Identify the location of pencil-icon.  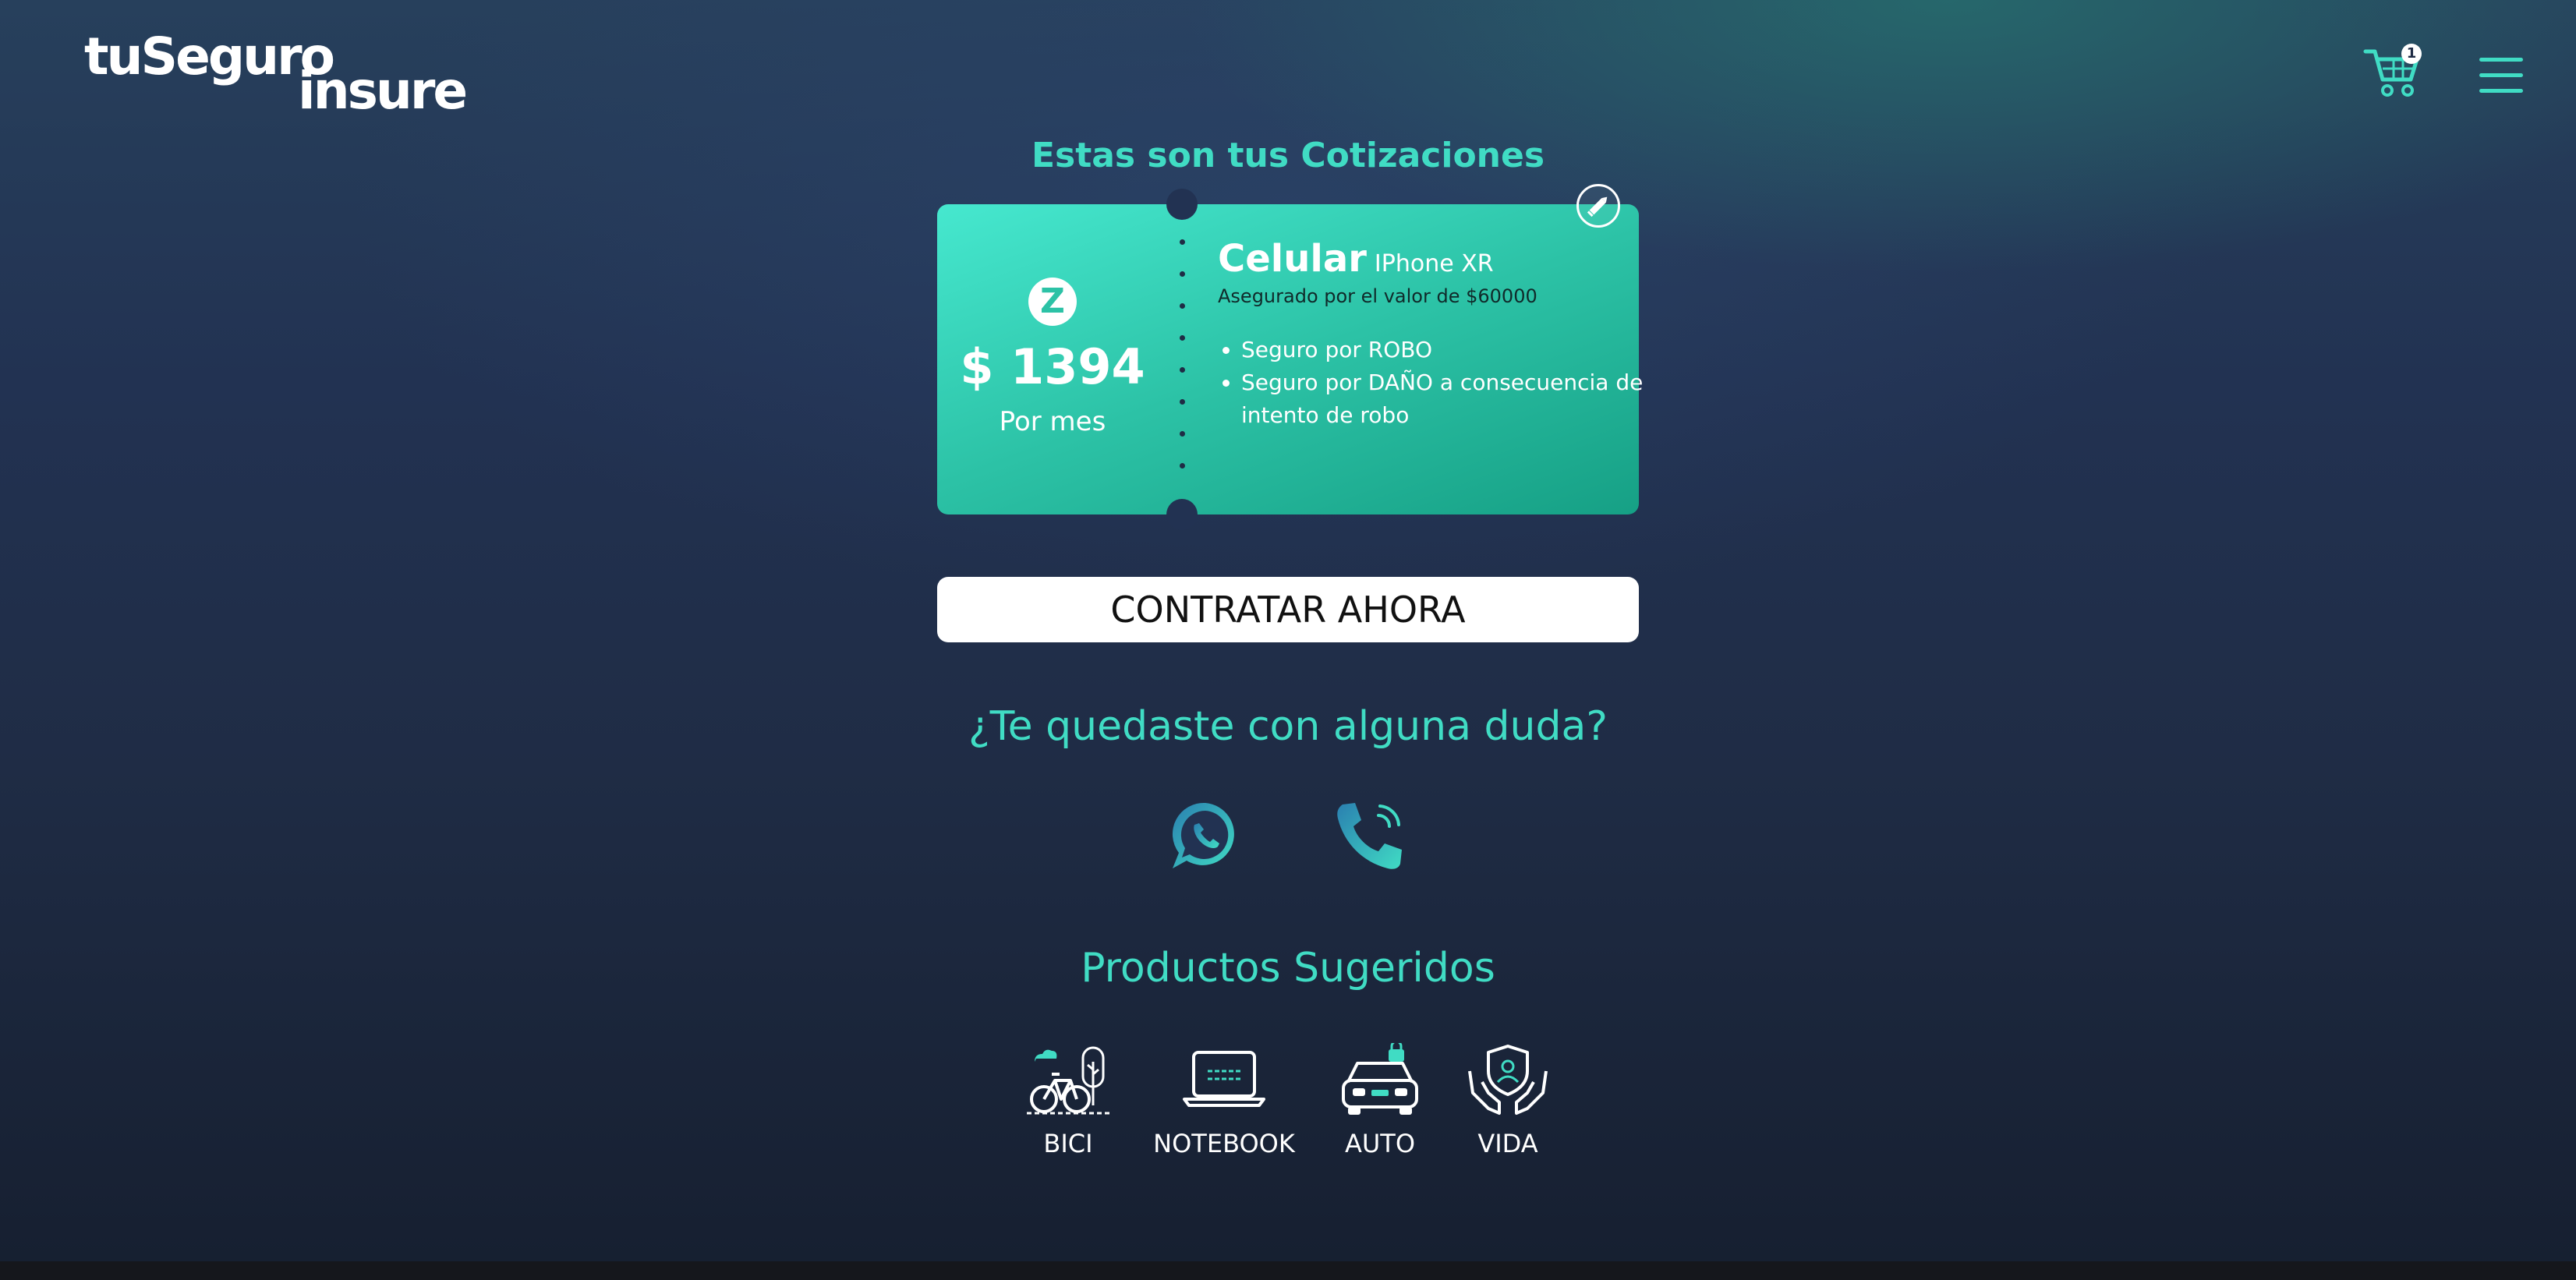
(1597, 206).